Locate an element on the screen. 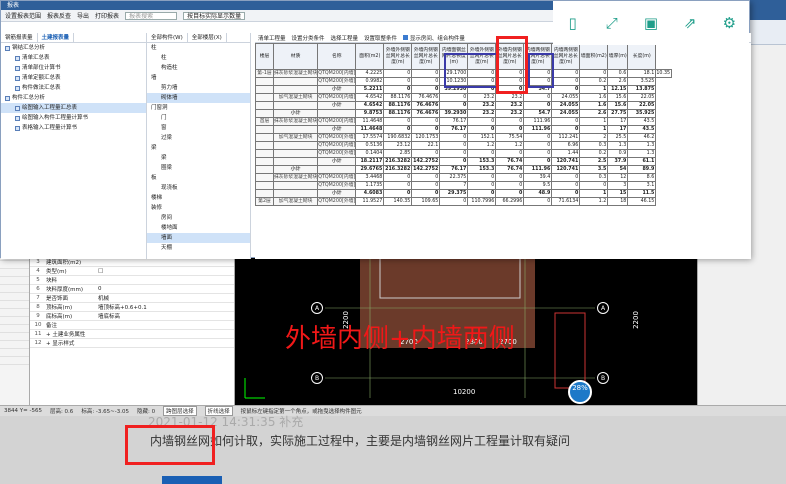 The height and width of the screenshot is (484, 786). display-mode-dropdown: 按目标实际显示数量 is located at coordinates (214, 15).